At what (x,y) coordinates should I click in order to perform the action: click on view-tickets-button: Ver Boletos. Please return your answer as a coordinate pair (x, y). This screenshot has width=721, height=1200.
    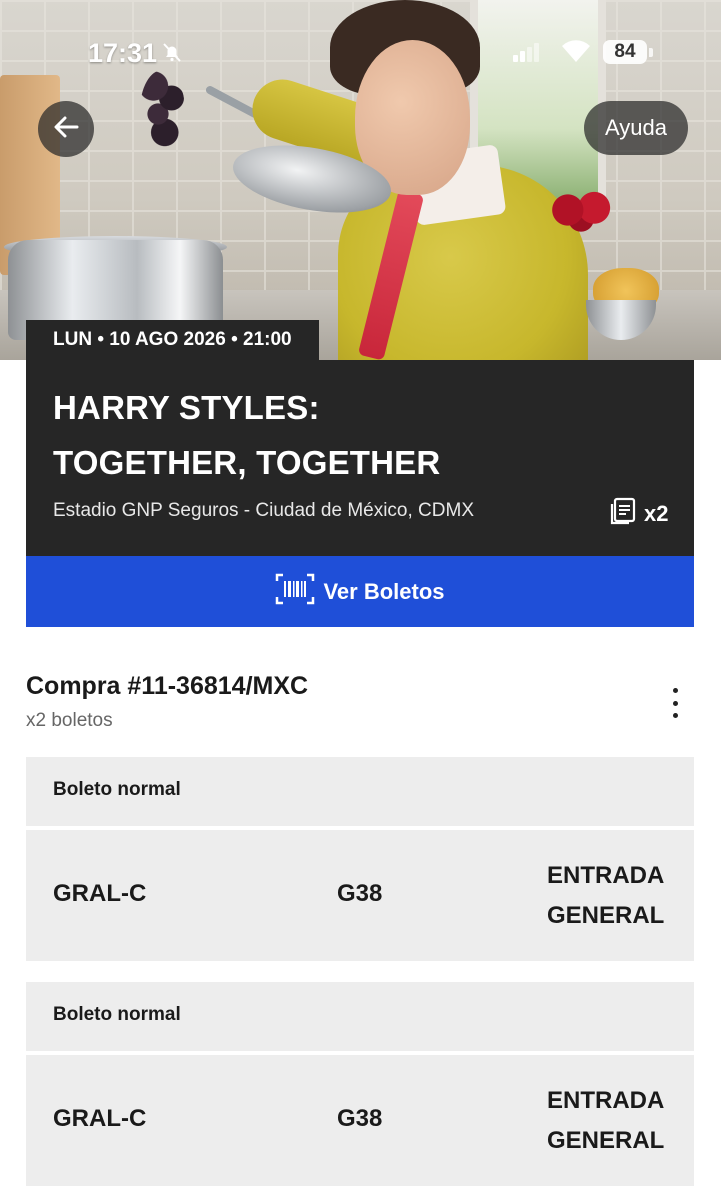
    Looking at the image, I should click on (360, 591).